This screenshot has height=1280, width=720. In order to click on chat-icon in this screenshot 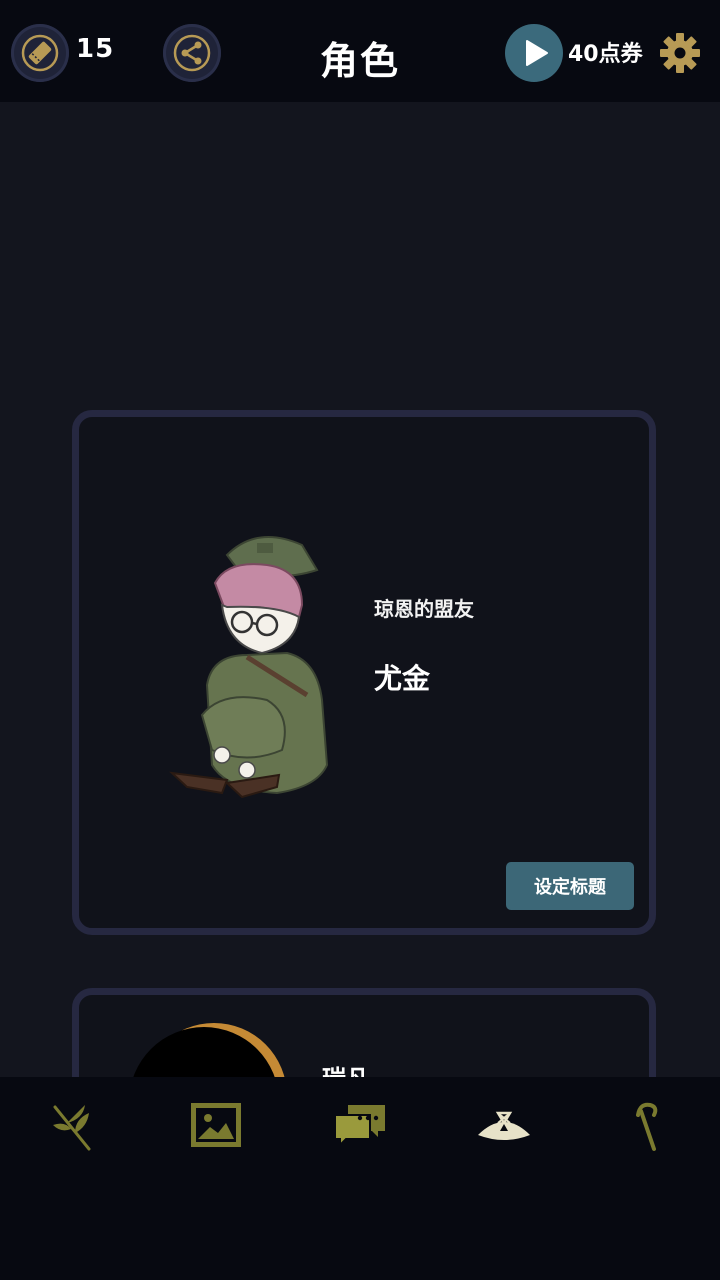, I will do `click(359, 1126)`.